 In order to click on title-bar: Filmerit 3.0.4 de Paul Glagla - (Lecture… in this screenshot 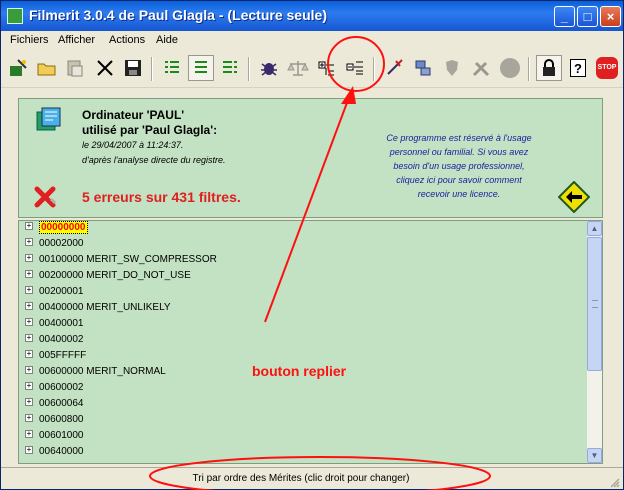, I will do `click(312, 16)`.